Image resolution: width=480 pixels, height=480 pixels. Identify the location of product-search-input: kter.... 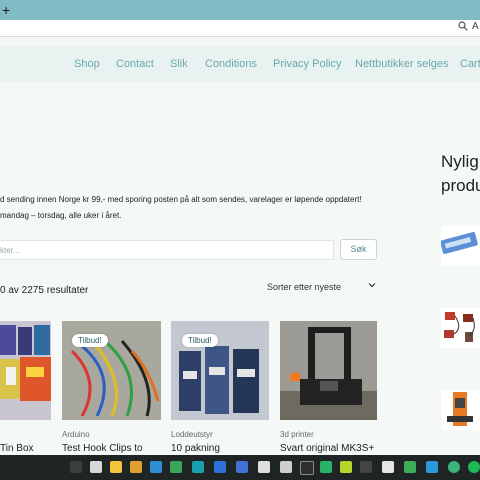
(167, 250).